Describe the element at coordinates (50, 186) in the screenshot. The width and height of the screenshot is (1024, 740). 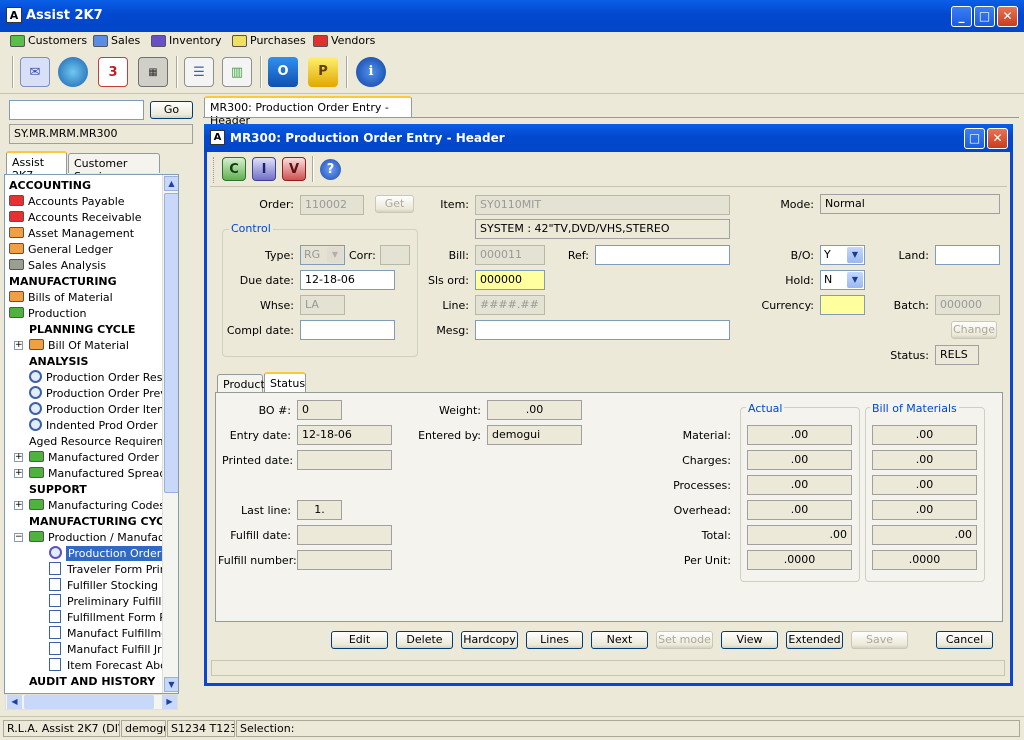
I see `tree-heading: ACCOUNTING` at that location.